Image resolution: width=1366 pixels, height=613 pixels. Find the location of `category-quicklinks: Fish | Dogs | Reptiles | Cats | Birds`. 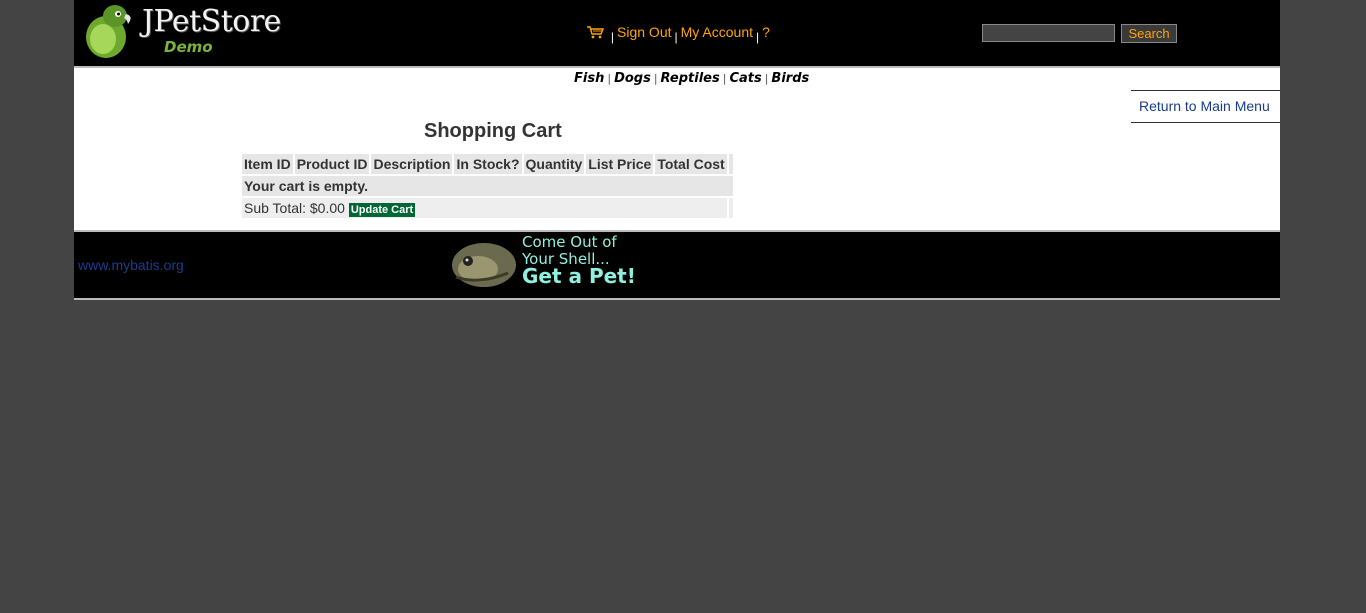

category-quicklinks: Fish | Dogs | Reptiles | Cats | Birds is located at coordinates (691, 78).